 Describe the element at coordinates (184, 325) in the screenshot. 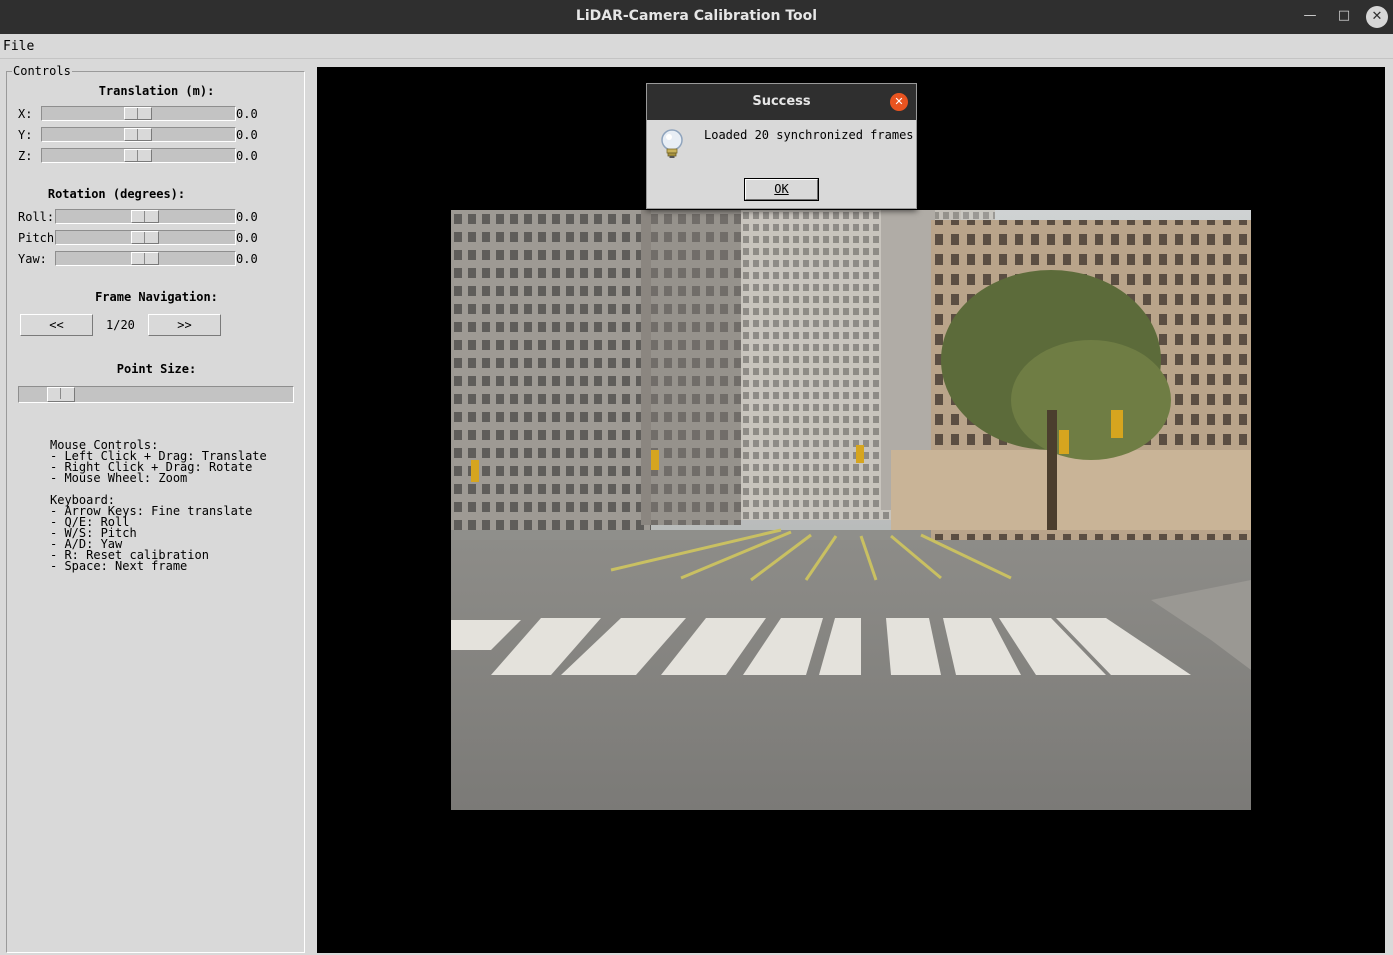

I see `next-frame-button: >>` at that location.